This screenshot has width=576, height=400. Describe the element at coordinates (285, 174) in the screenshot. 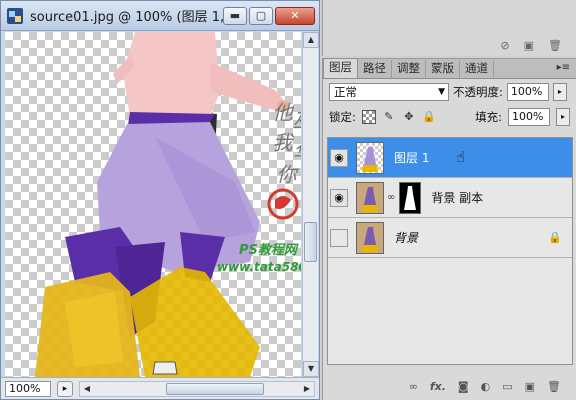

I see `watermark-char-5: 你` at that location.